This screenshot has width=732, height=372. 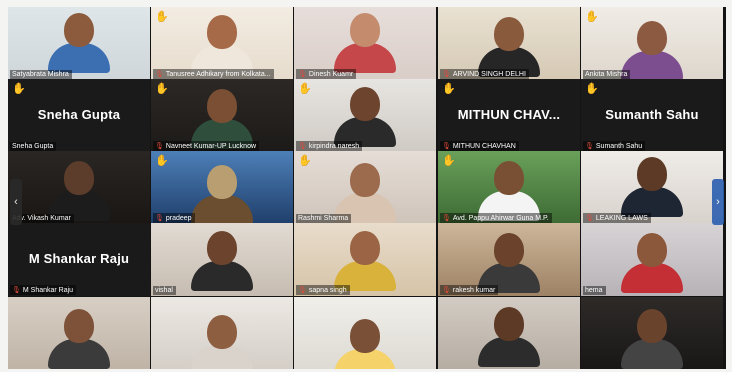 I want to click on participant-name-text: Avd. Pappu Ahirwar Guna M.P., so click(x=500, y=218).